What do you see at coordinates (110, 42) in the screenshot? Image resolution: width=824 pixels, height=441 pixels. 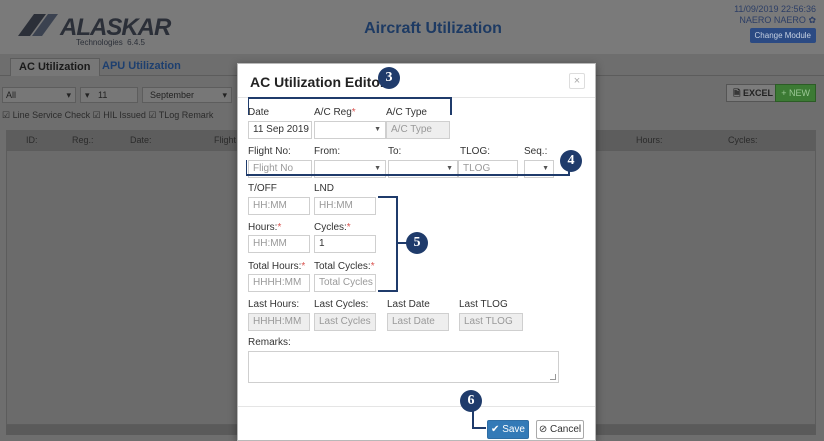 I see `logo-subtitle: Technologies 6.4.5` at bounding box center [110, 42].